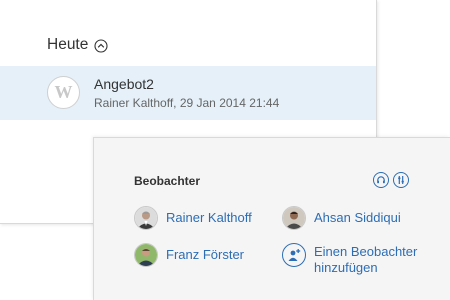  I want to click on settings-icon, so click(401, 180).